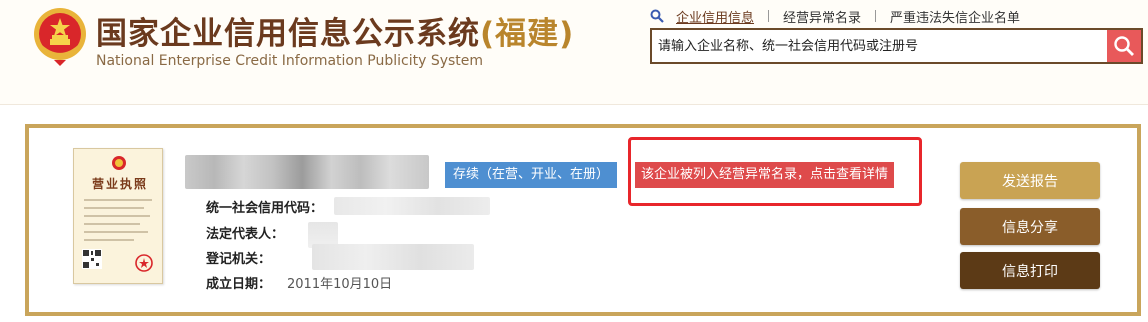  I want to click on national-emblem-icon, so click(60, 37).